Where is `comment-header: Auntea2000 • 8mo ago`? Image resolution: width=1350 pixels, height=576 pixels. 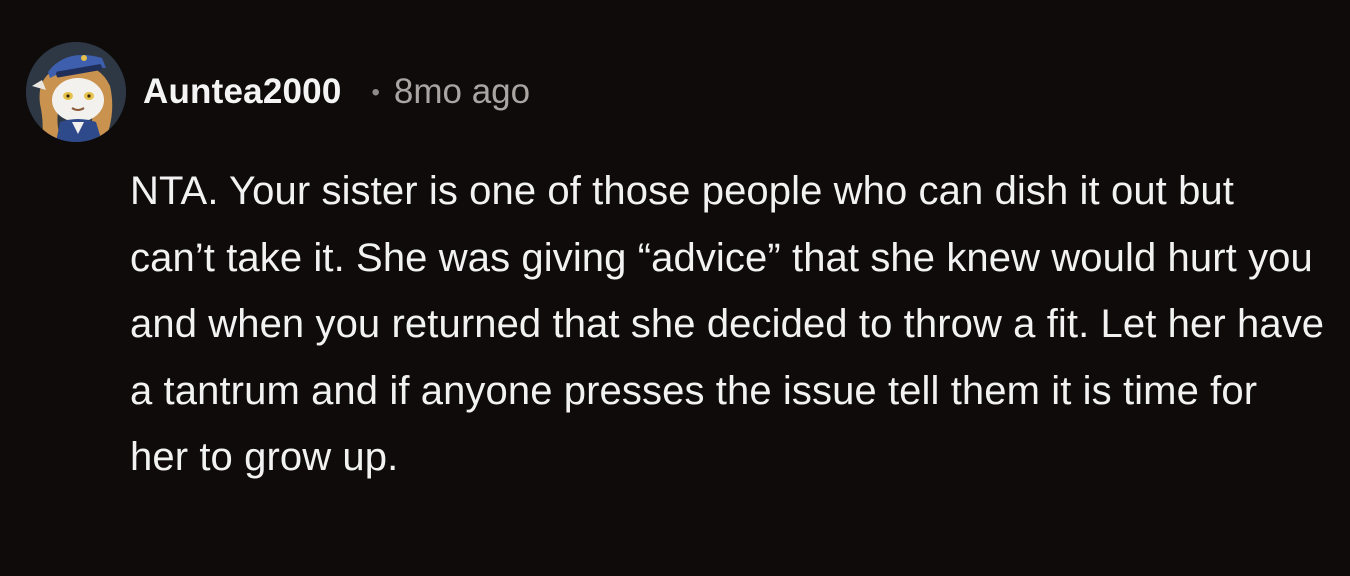
comment-header: Auntea2000 • 8mo ago is located at coordinates (336, 92).